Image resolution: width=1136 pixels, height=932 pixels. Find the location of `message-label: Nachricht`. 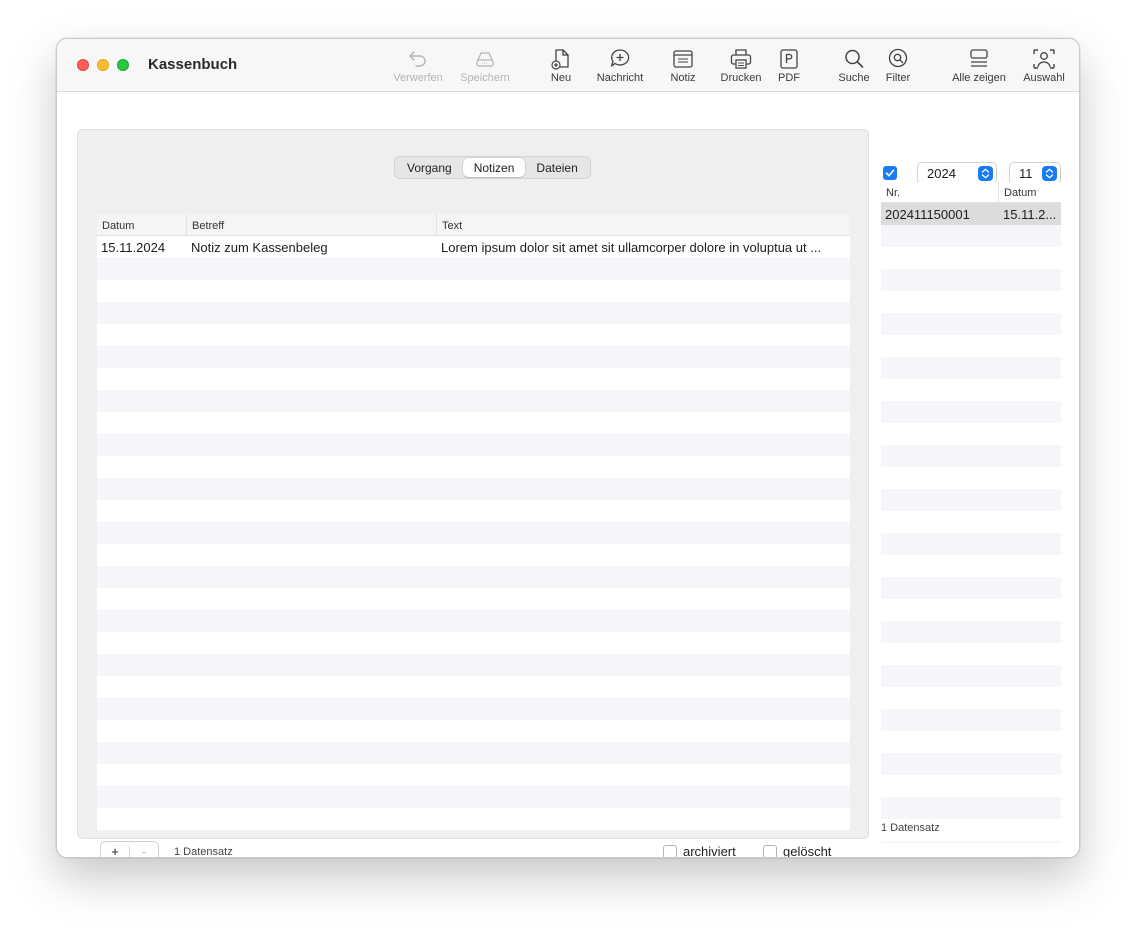

message-label: Nachricht is located at coordinates (620, 78).